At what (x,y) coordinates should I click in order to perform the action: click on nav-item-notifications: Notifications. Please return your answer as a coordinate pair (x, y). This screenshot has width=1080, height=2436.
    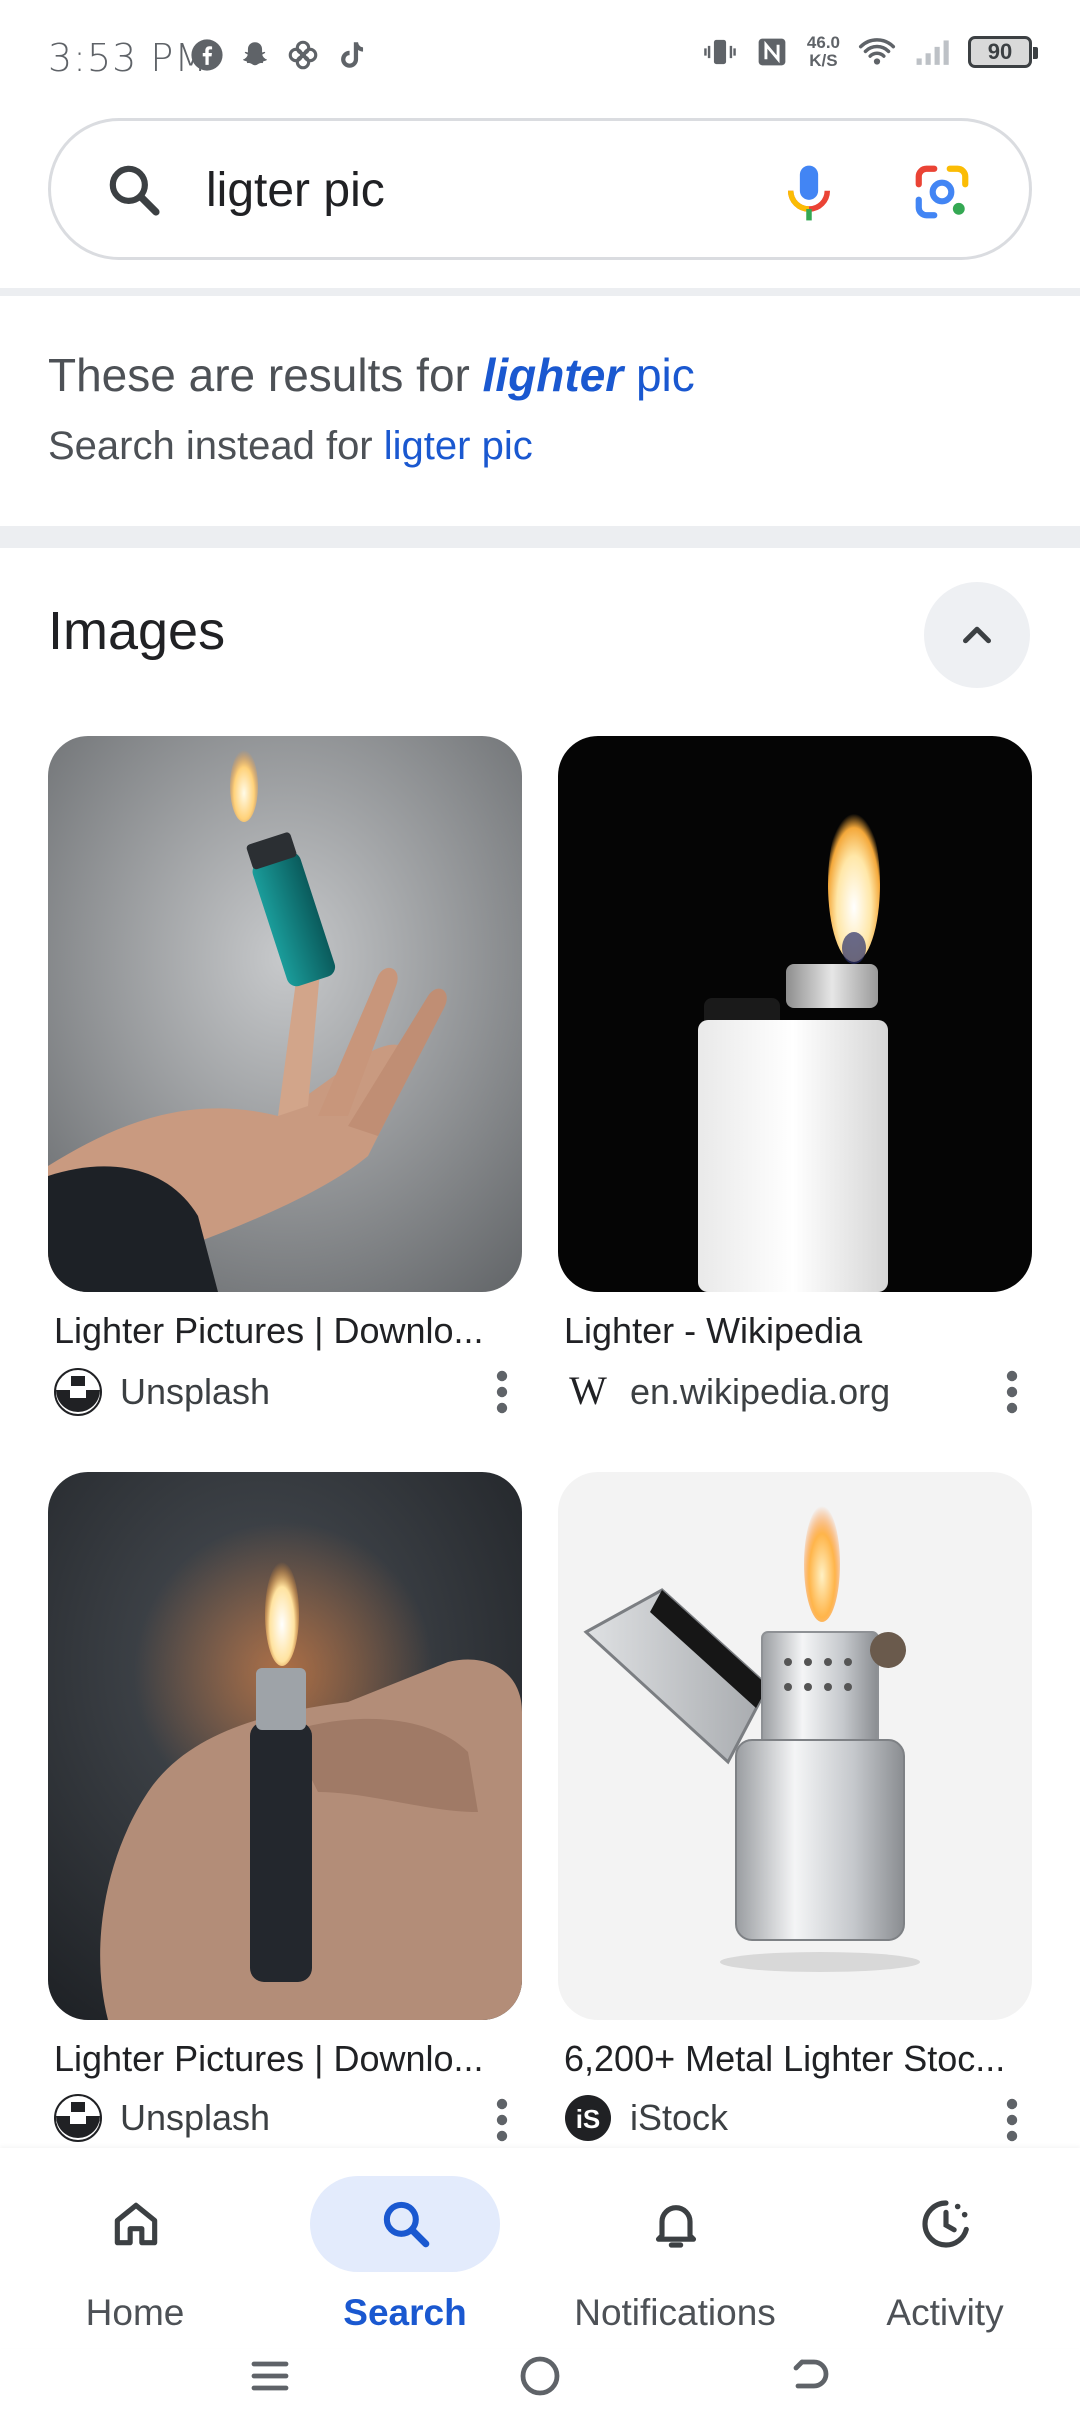
    Looking at the image, I should click on (675, 2249).